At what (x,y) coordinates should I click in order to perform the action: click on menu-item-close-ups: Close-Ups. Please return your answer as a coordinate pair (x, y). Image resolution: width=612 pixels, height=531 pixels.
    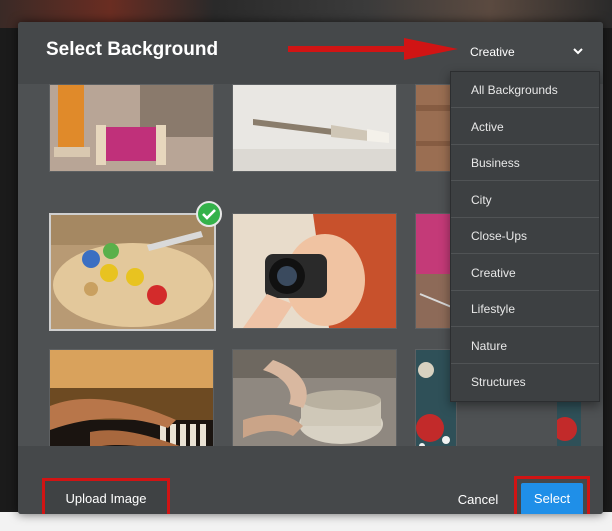
    Looking at the image, I should click on (525, 236).